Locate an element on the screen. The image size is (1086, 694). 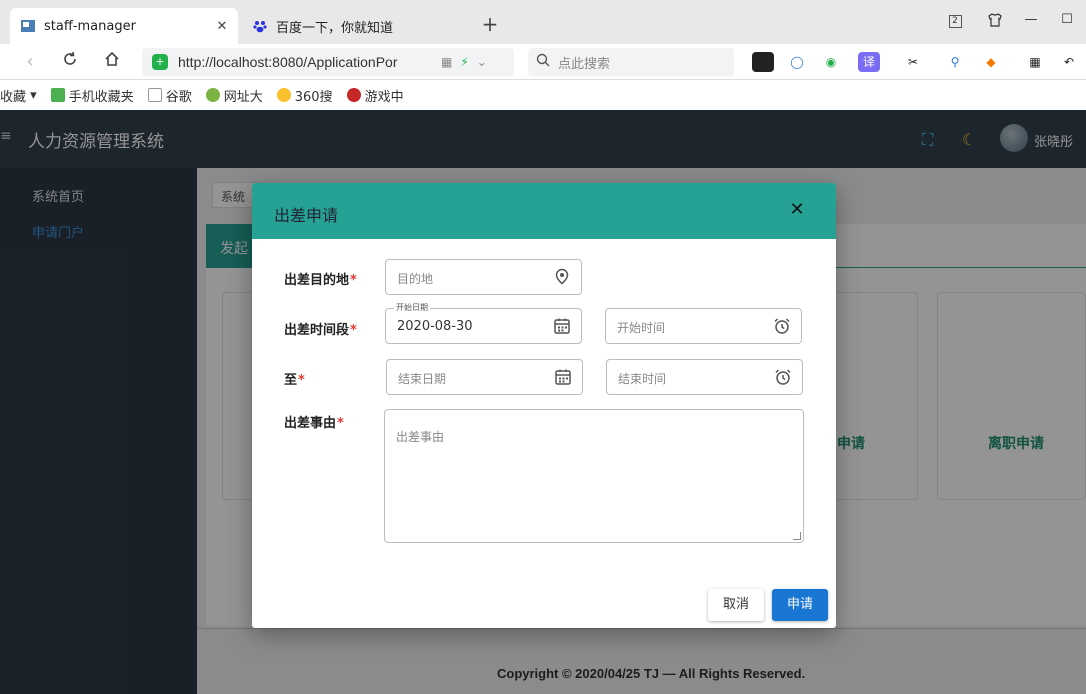
browser-tab-baidu: 百度一下，你就知道 is located at coordinates (356, 26).